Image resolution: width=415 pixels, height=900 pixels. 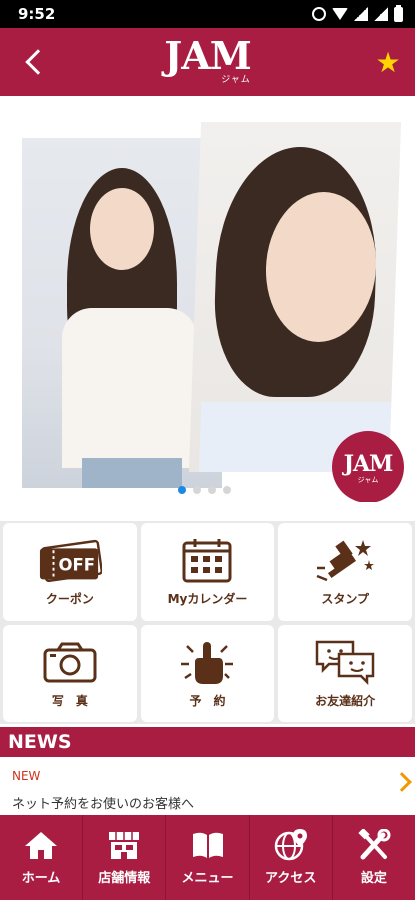 I want to click on favorite-button: ★, so click(x=388, y=63).